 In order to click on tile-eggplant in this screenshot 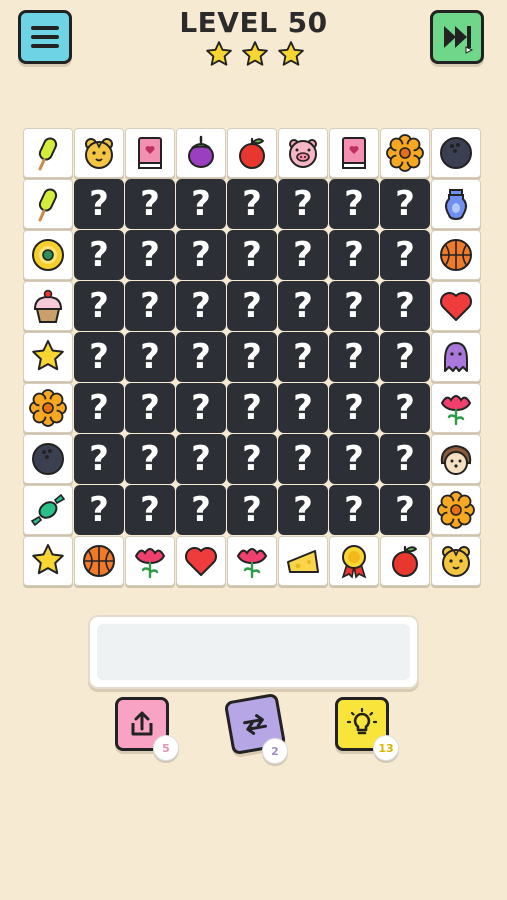, I will do `click(201, 153)`.